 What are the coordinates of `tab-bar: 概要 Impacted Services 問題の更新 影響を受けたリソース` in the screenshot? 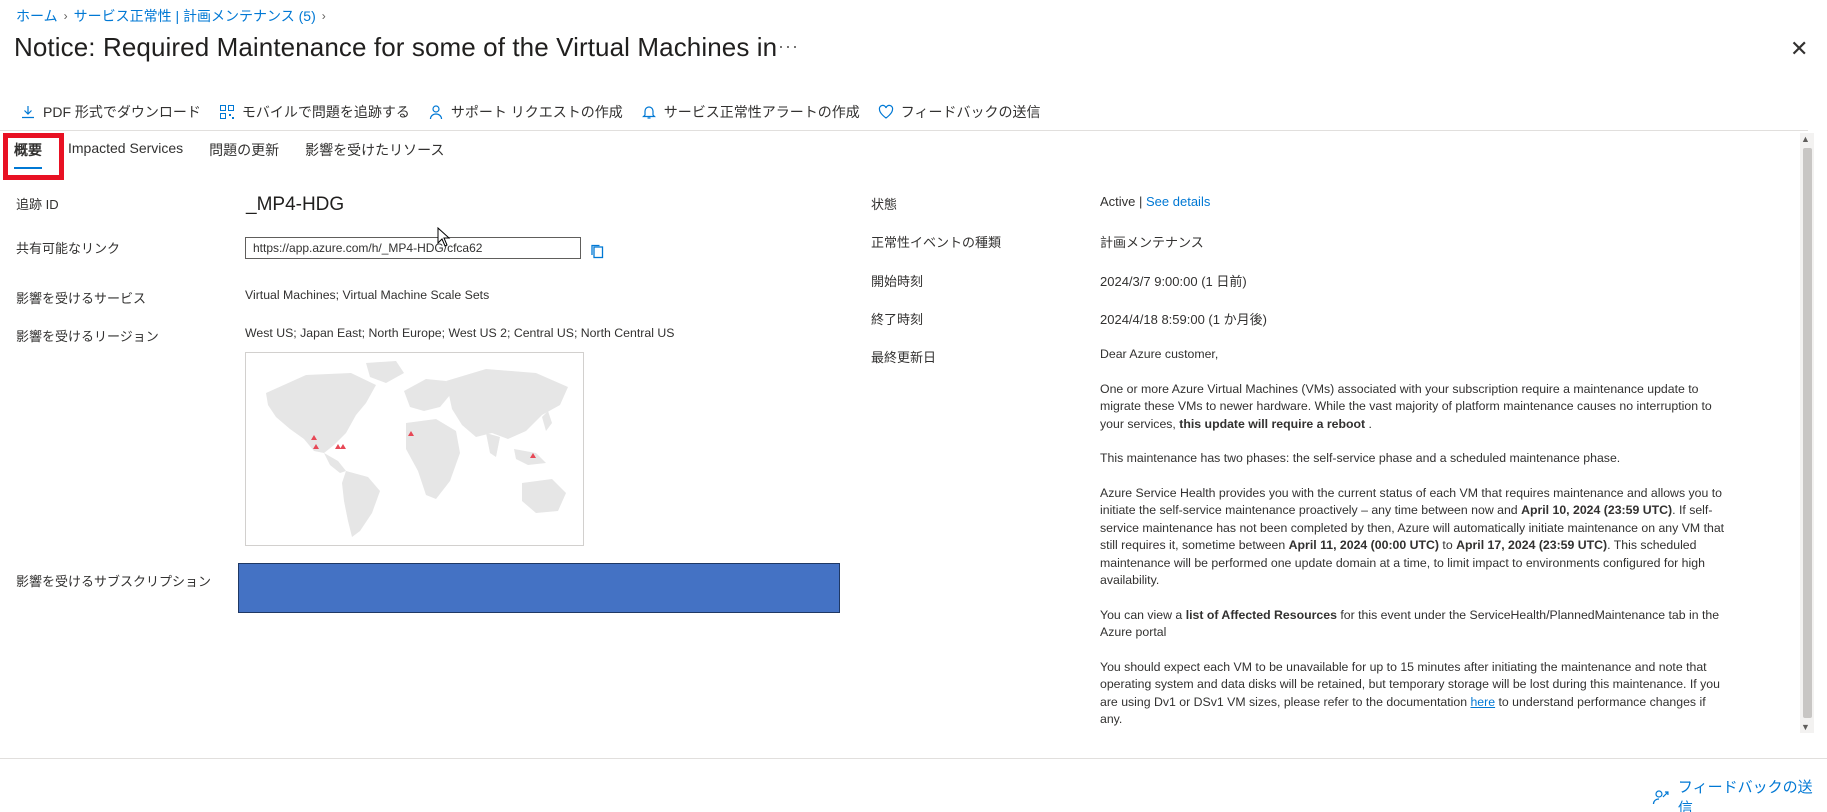 It's located at (242, 154).